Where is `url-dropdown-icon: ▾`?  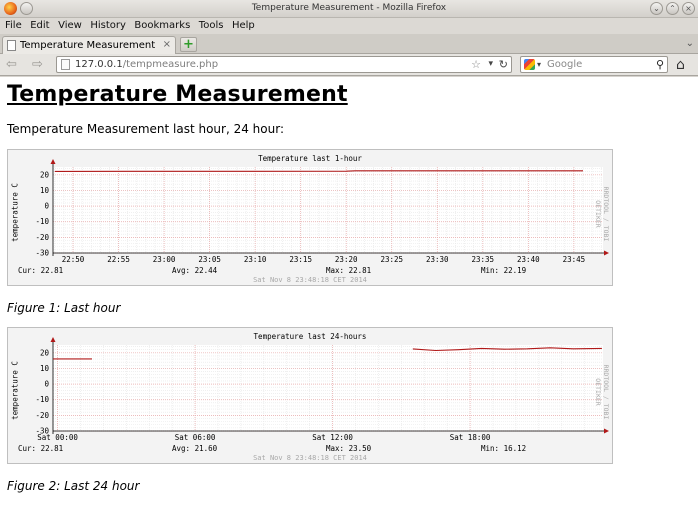 url-dropdown-icon: ▾ is located at coordinates (490, 64).